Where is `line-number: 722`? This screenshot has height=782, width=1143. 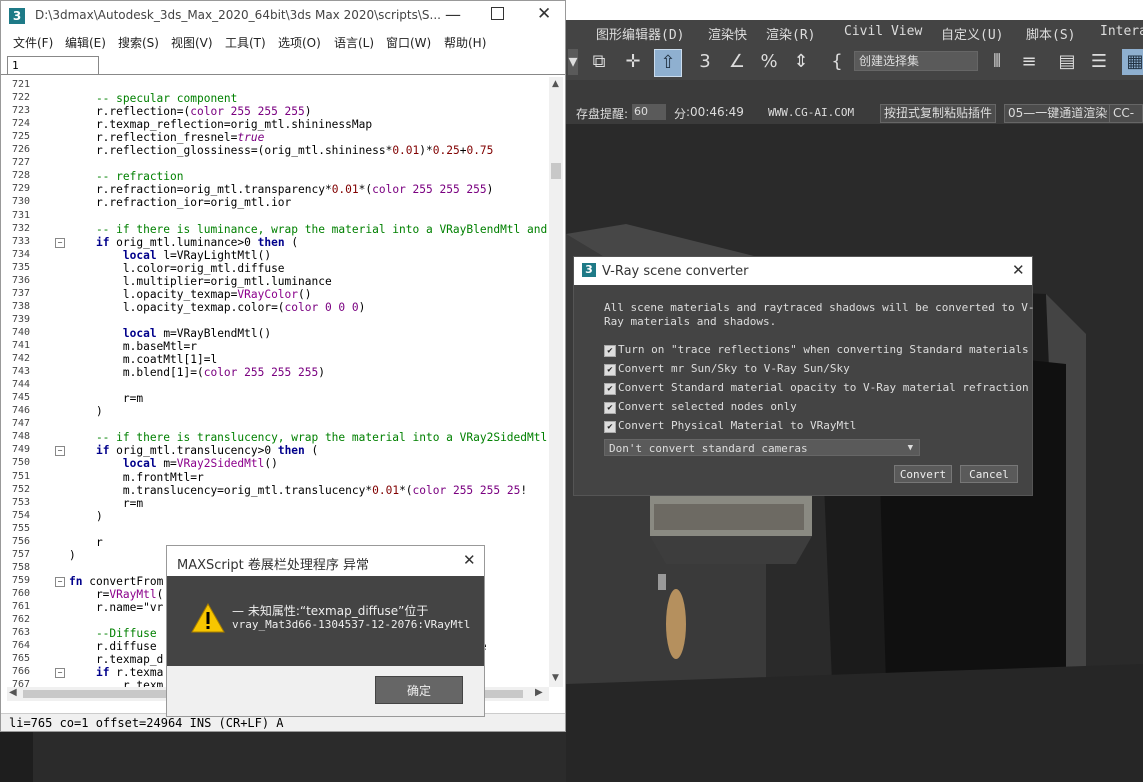
line-number: 722 is located at coordinates (21, 98).